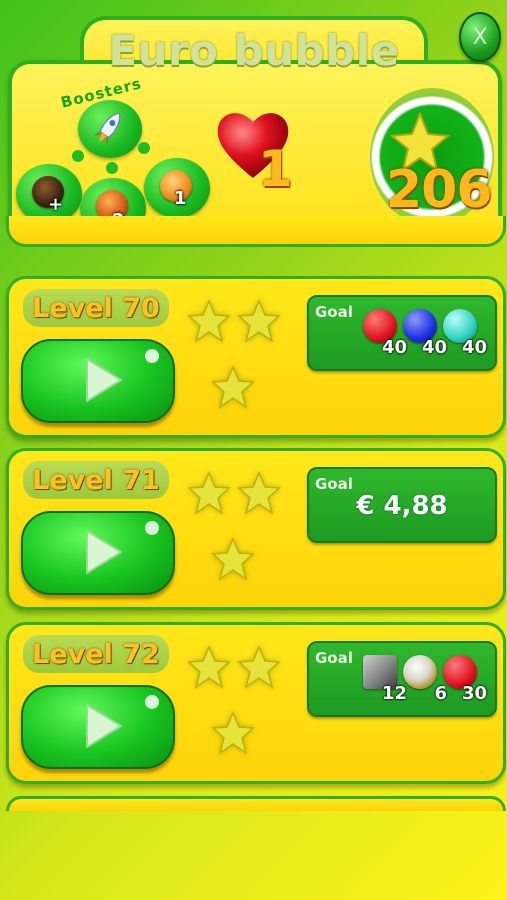  Describe the element at coordinates (384, 679) in the screenshot. I see `goal-item: 12` at that location.